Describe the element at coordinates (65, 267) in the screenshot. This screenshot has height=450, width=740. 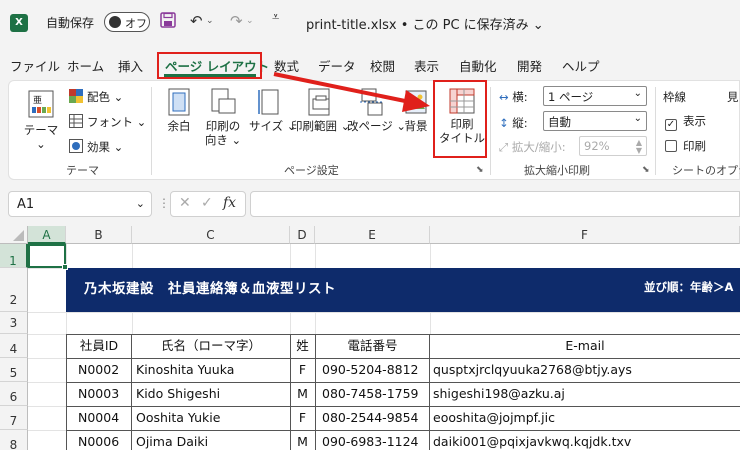
I see `fill-handle` at that location.